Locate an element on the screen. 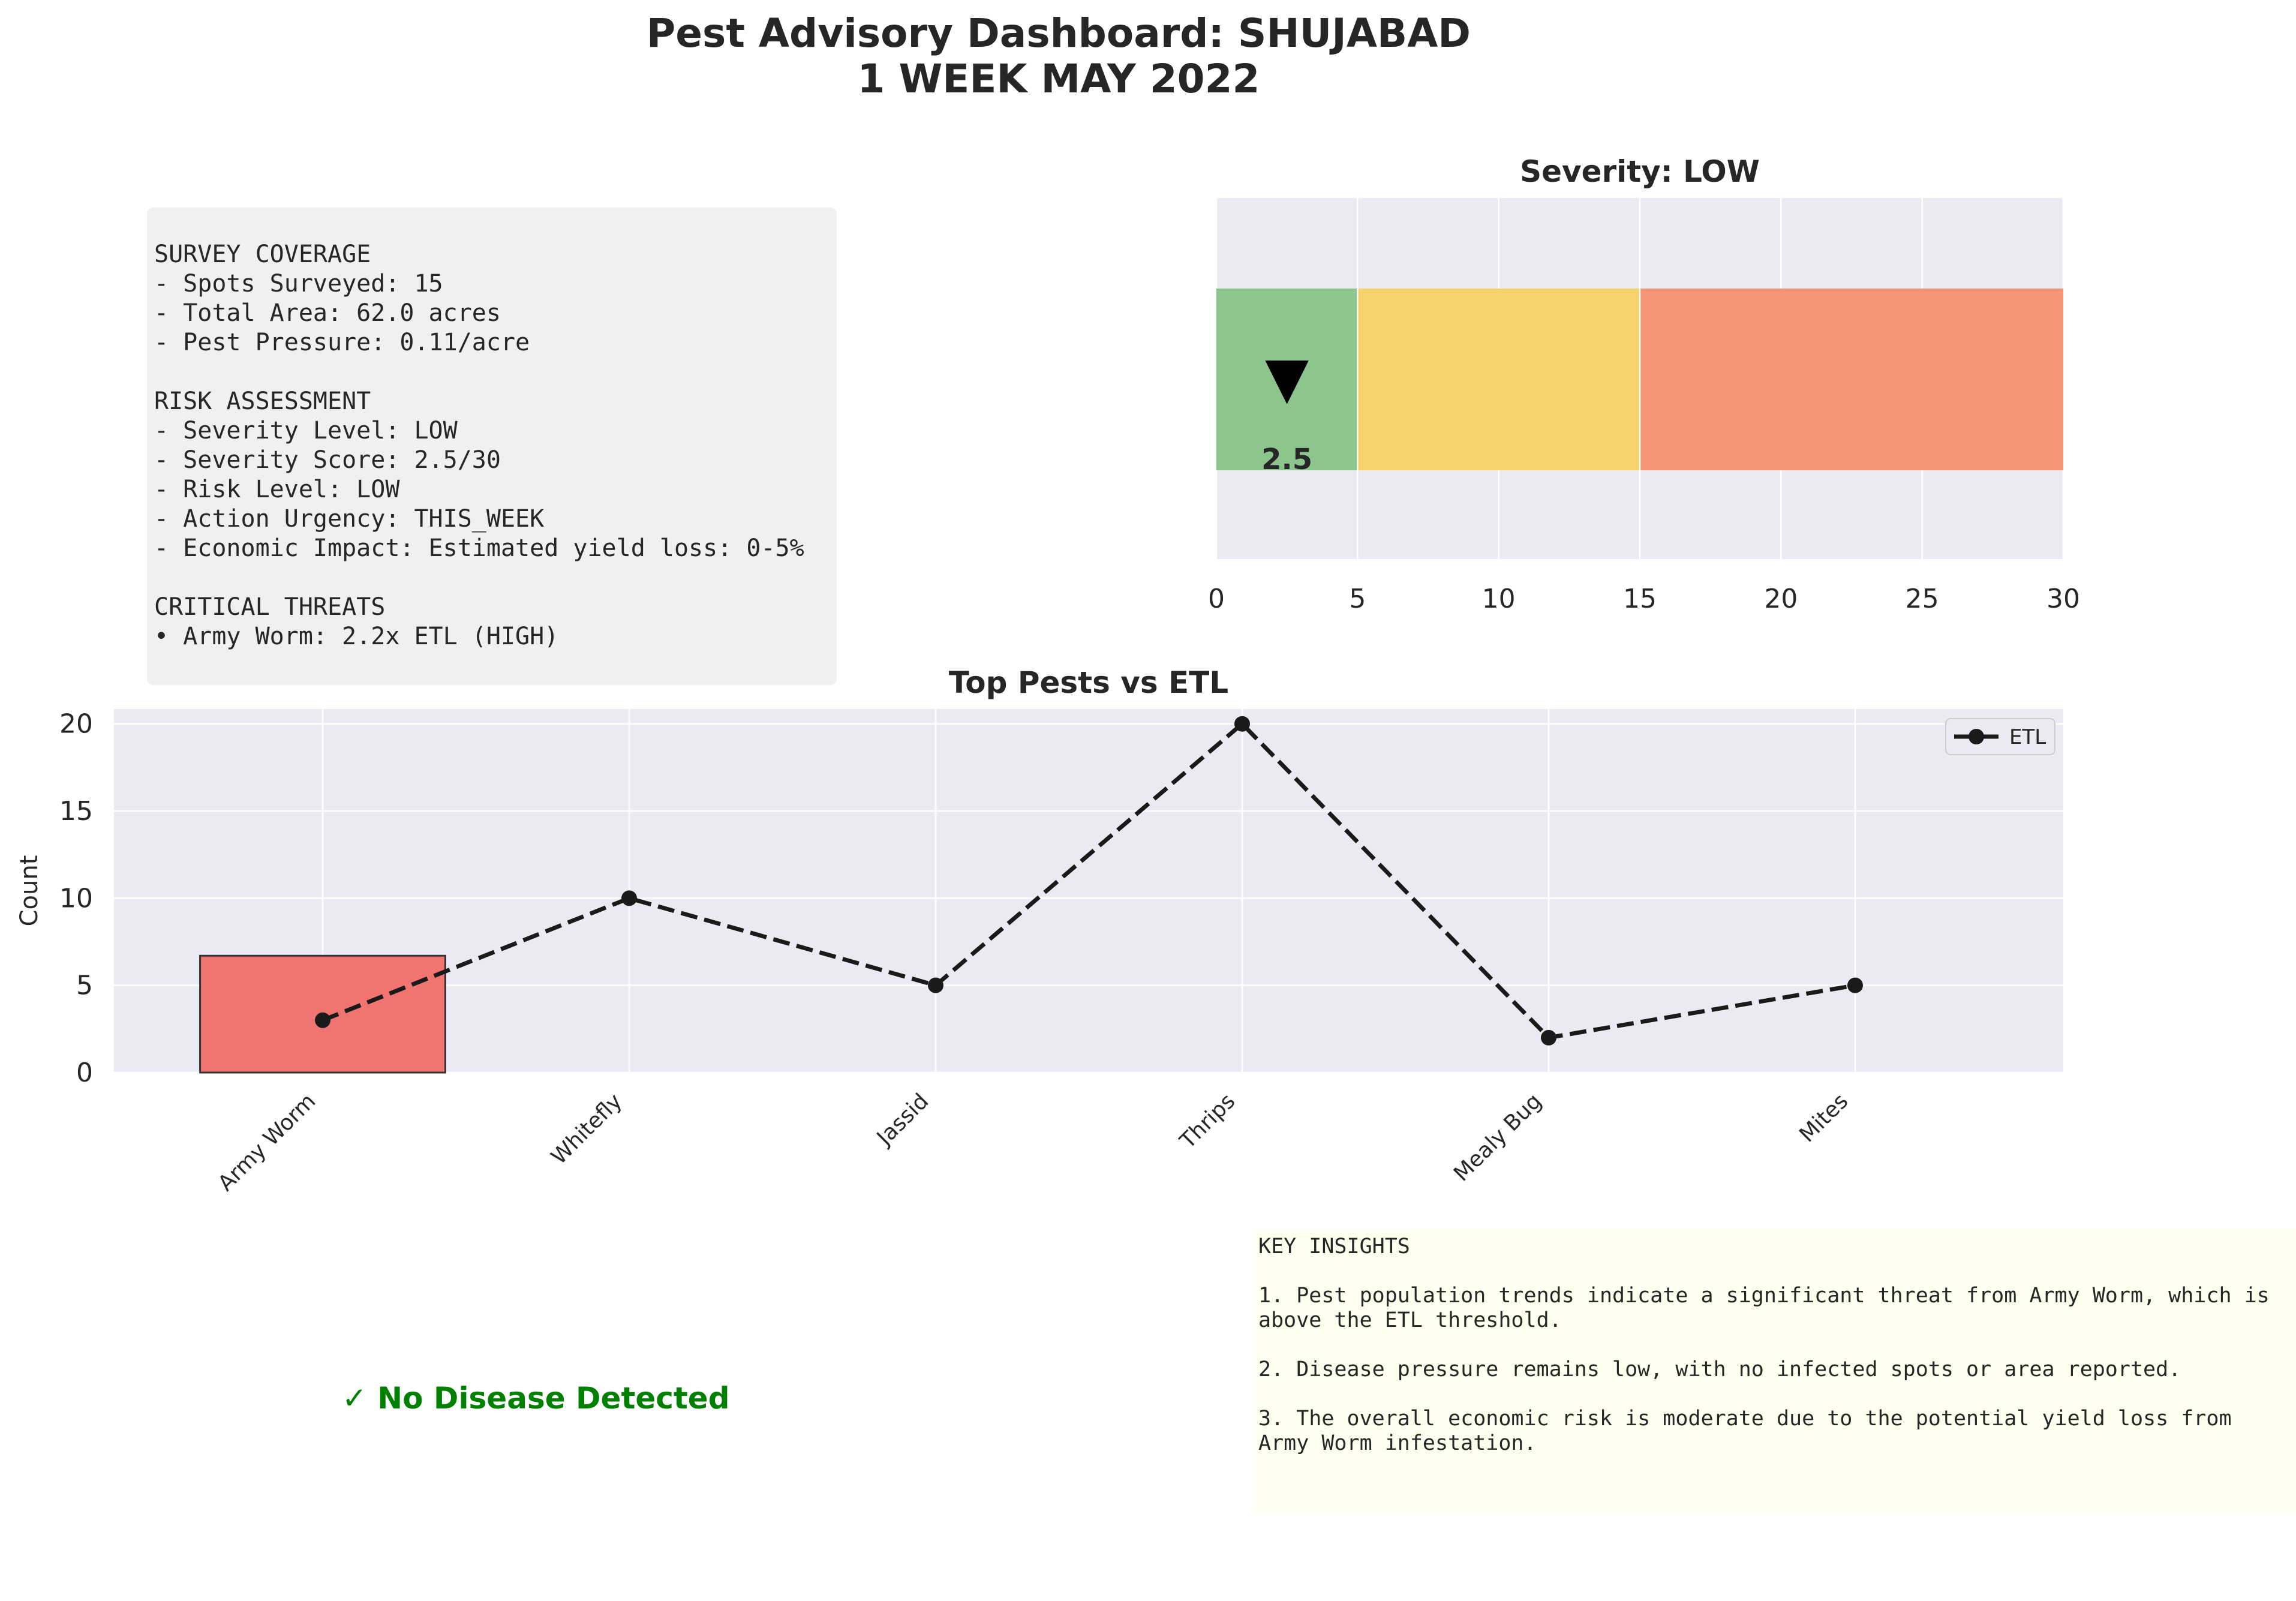  gauge-tick-label-2: 10 is located at coordinates (1499, 599).